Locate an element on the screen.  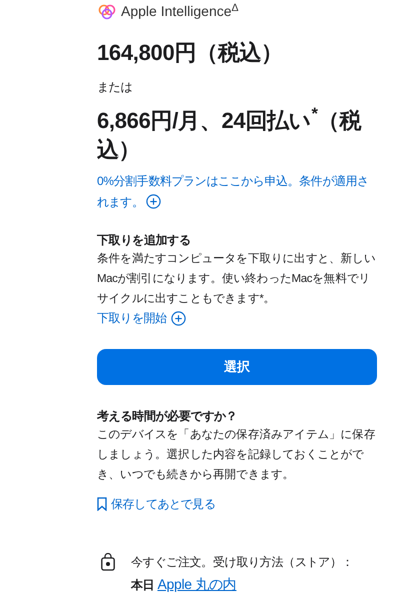
pickup-text: 今すぐご注文。受け取り方法（ストア）： 本日 Apple 丸の内 is located at coordinates (242, 574).